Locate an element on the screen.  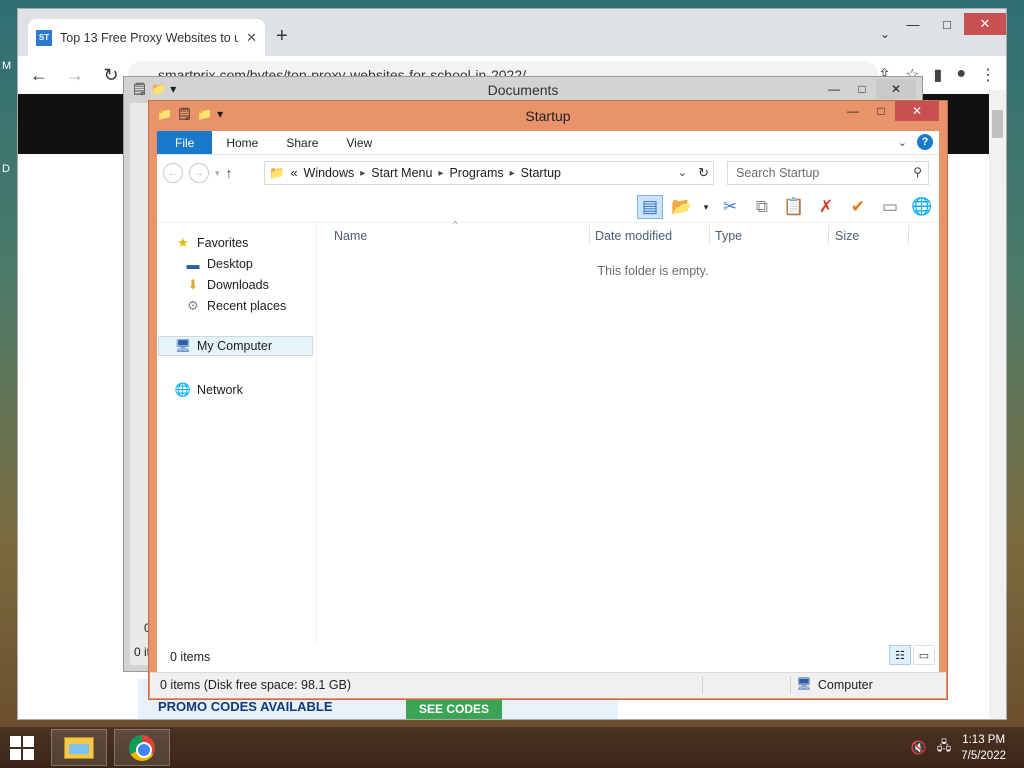
preview-pane-icon: ▤ is located at coordinates (650, 207).